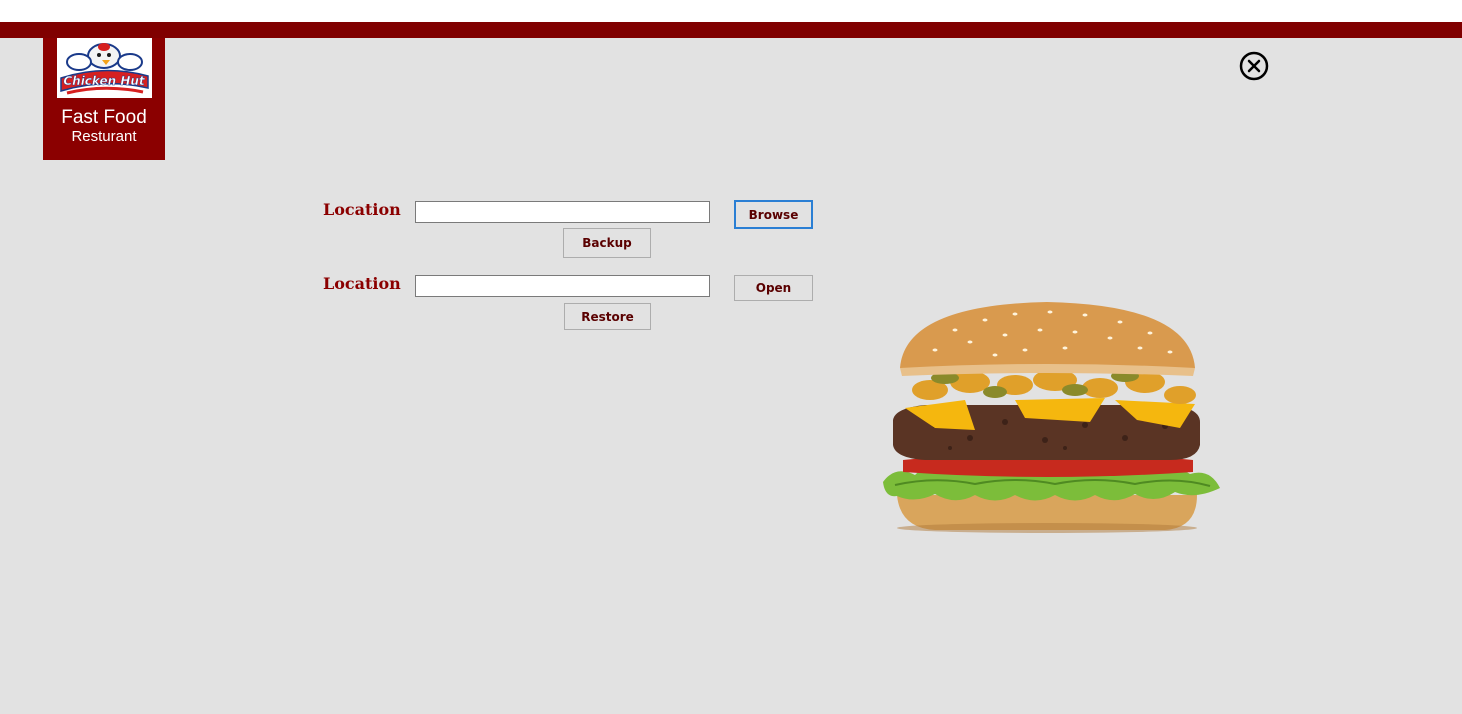 This screenshot has width=1462, height=714. Describe the element at coordinates (562, 286) in the screenshot. I see `restore-location-input` at that location.